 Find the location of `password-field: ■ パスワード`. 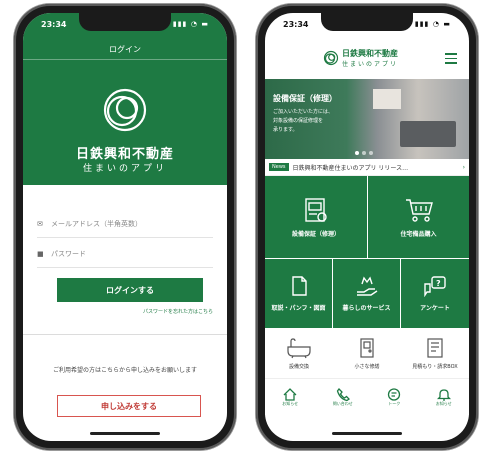

password-field: ■ パスワード is located at coordinates (125, 254).